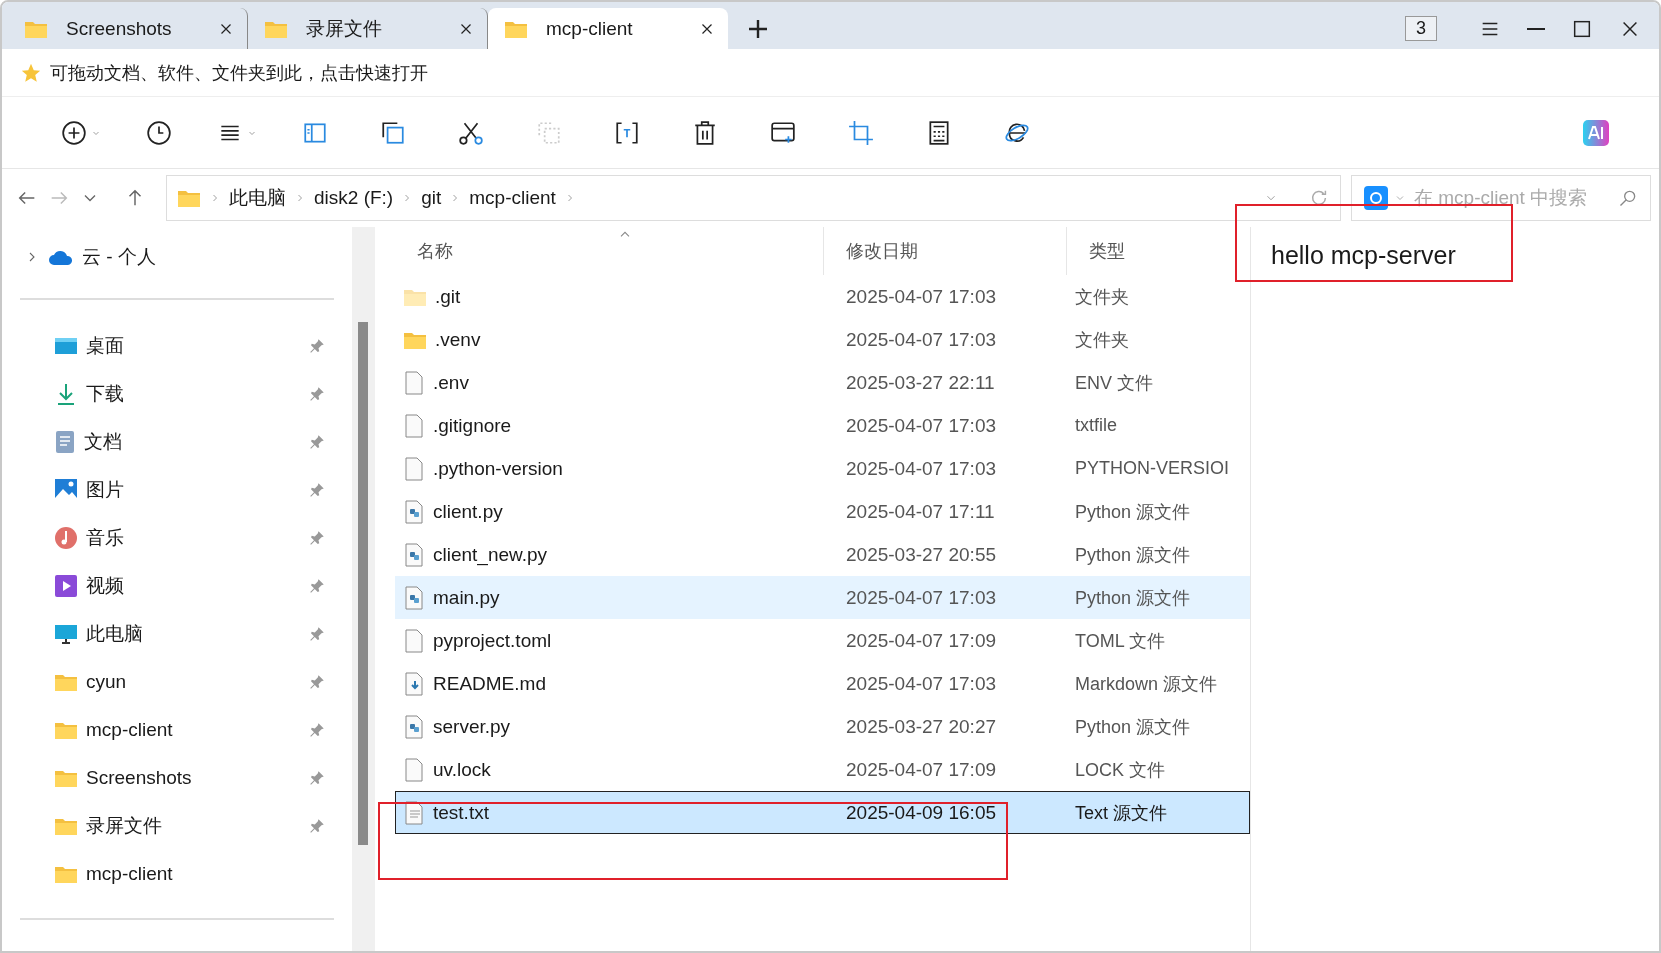 Image resolution: width=1661 pixels, height=953 pixels. What do you see at coordinates (177, 682) in the screenshot?
I see `sidebar-item: cyun` at bounding box center [177, 682].